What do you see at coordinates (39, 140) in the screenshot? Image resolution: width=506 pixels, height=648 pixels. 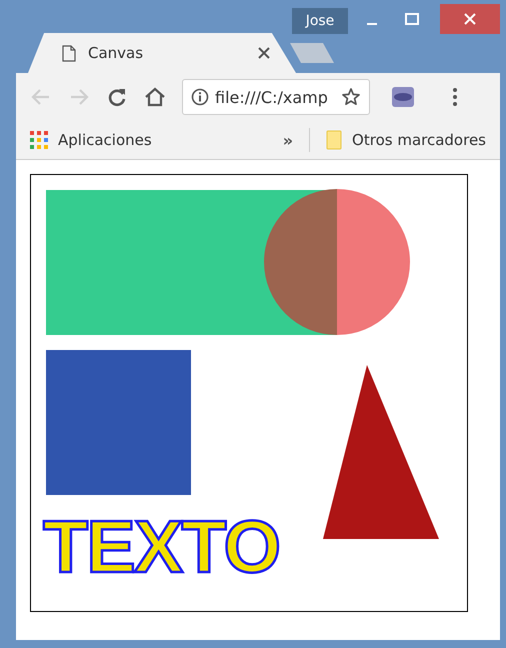 I see `apps-grid-icon` at bounding box center [39, 140].